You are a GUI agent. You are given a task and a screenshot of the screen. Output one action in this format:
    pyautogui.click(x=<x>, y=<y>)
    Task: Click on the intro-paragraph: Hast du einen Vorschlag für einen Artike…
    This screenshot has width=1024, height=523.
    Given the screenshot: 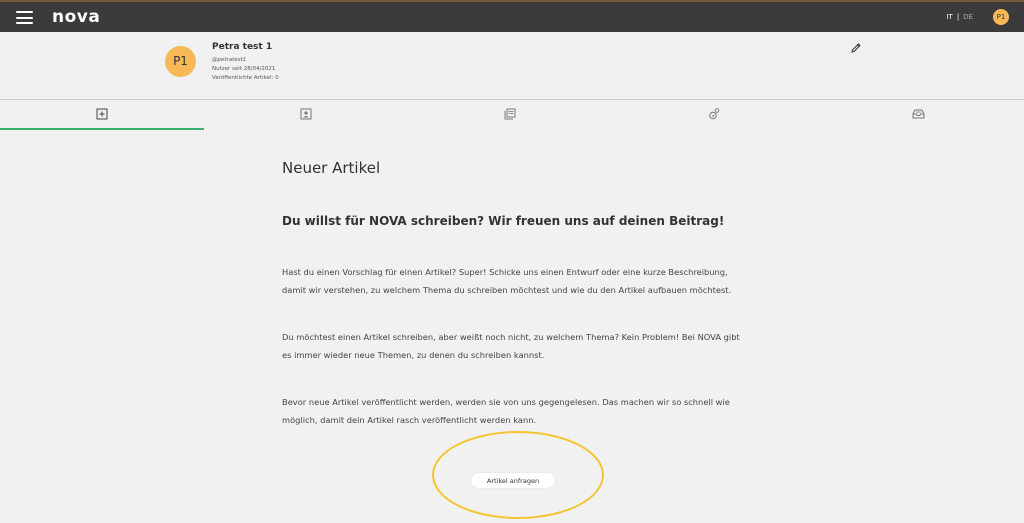 What is the action you would take?
    pyautogui.click(x=517, y=281)
    